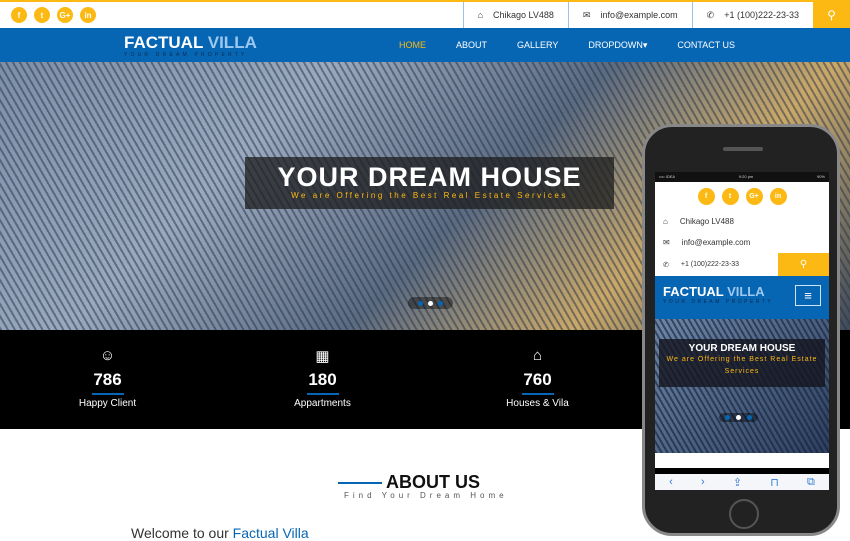  Describe the element at coordinates (820, 176) in the screenshot. I see `battery: 90%` at that location.